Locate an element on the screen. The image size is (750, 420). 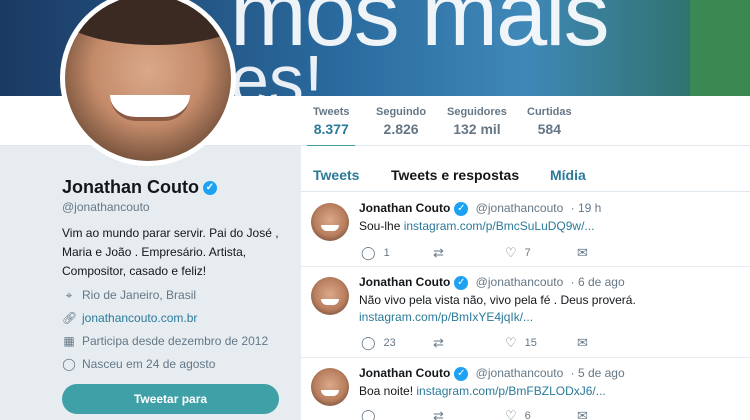
tweet-to-button: Tweetar para is located at coordinates (170, 399).